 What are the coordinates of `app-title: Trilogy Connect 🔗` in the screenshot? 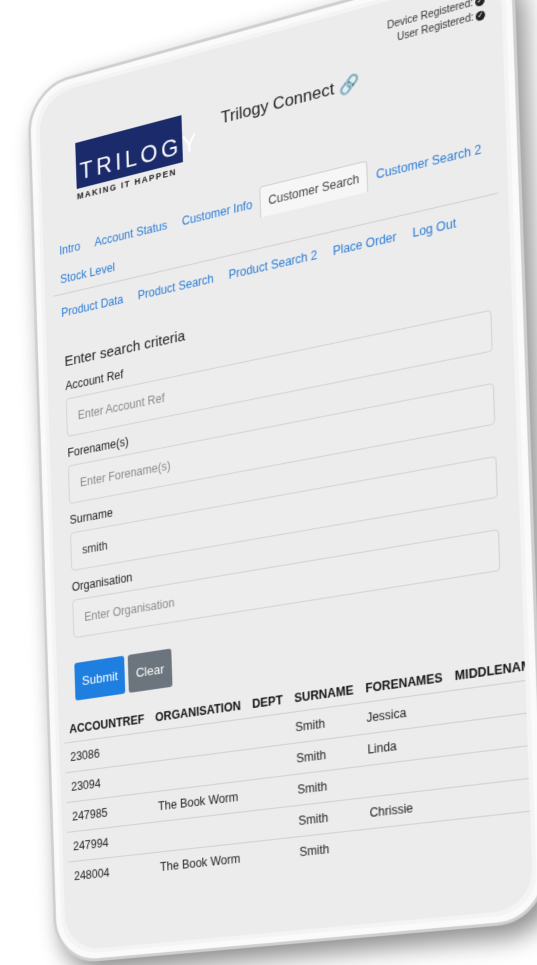 It's located at (291, 100).